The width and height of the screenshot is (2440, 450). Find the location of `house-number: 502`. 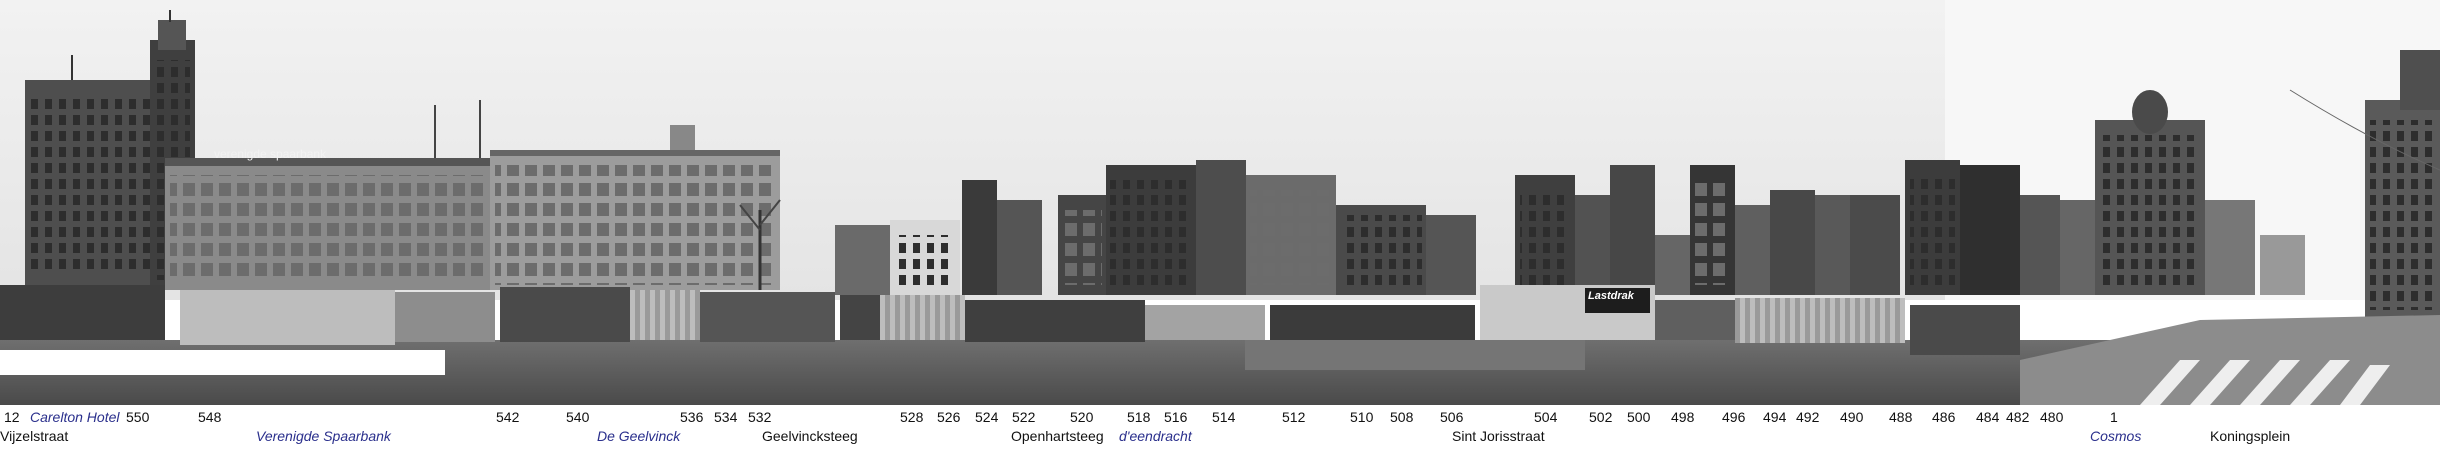

house-number: 502 is located at coordinates (1601, 417).